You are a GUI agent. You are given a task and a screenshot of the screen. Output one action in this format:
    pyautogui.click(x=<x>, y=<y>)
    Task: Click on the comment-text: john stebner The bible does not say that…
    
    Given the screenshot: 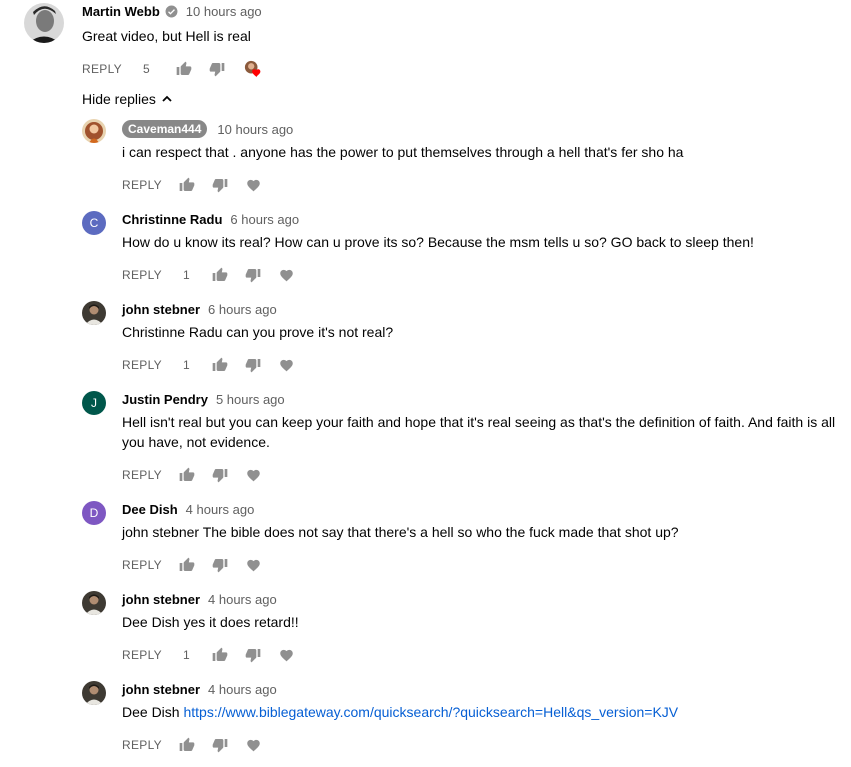 What is the action you would take?
    pyautogui.click(x=400, y=532)
    